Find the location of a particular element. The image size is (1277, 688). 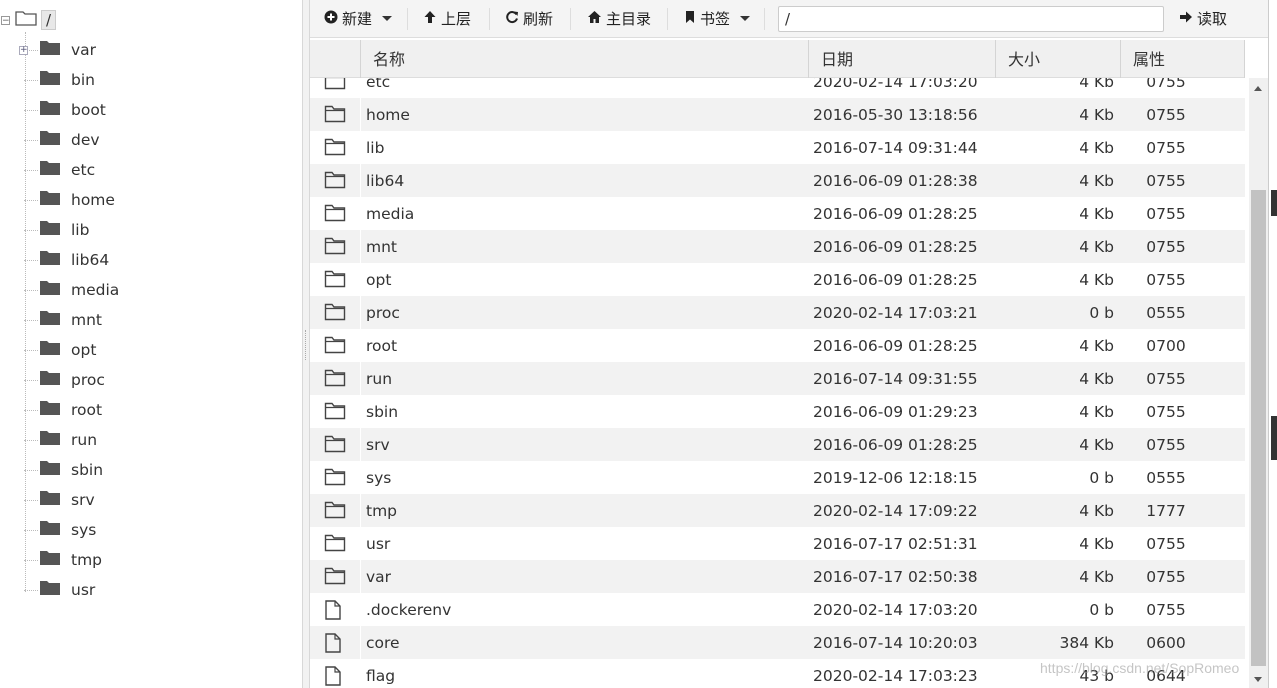

tree-item: bin is located at coordinates (59, 80).